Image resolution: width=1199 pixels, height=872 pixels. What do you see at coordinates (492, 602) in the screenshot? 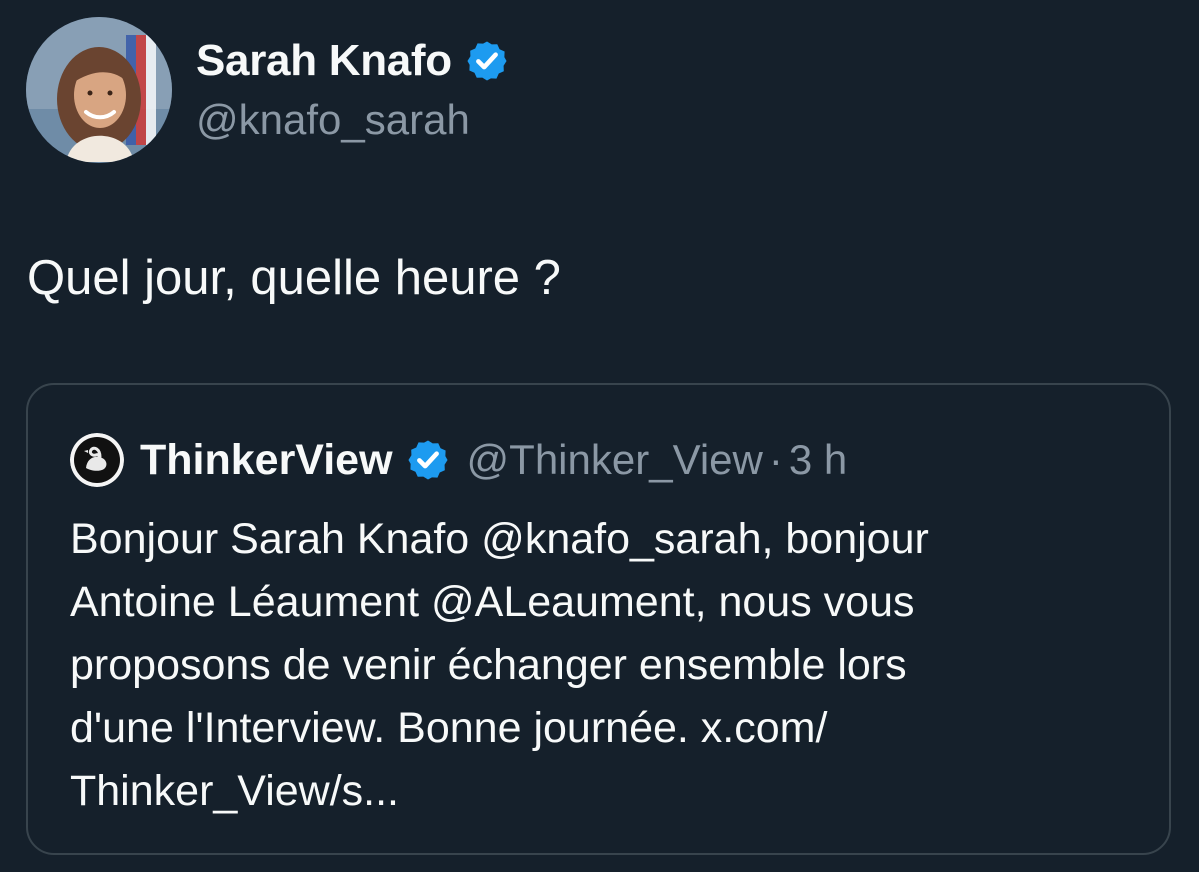
I see `quoted-tweet-line: Antoine Léaument @ALeaument, nous vous` at bounding box center [492, 602].